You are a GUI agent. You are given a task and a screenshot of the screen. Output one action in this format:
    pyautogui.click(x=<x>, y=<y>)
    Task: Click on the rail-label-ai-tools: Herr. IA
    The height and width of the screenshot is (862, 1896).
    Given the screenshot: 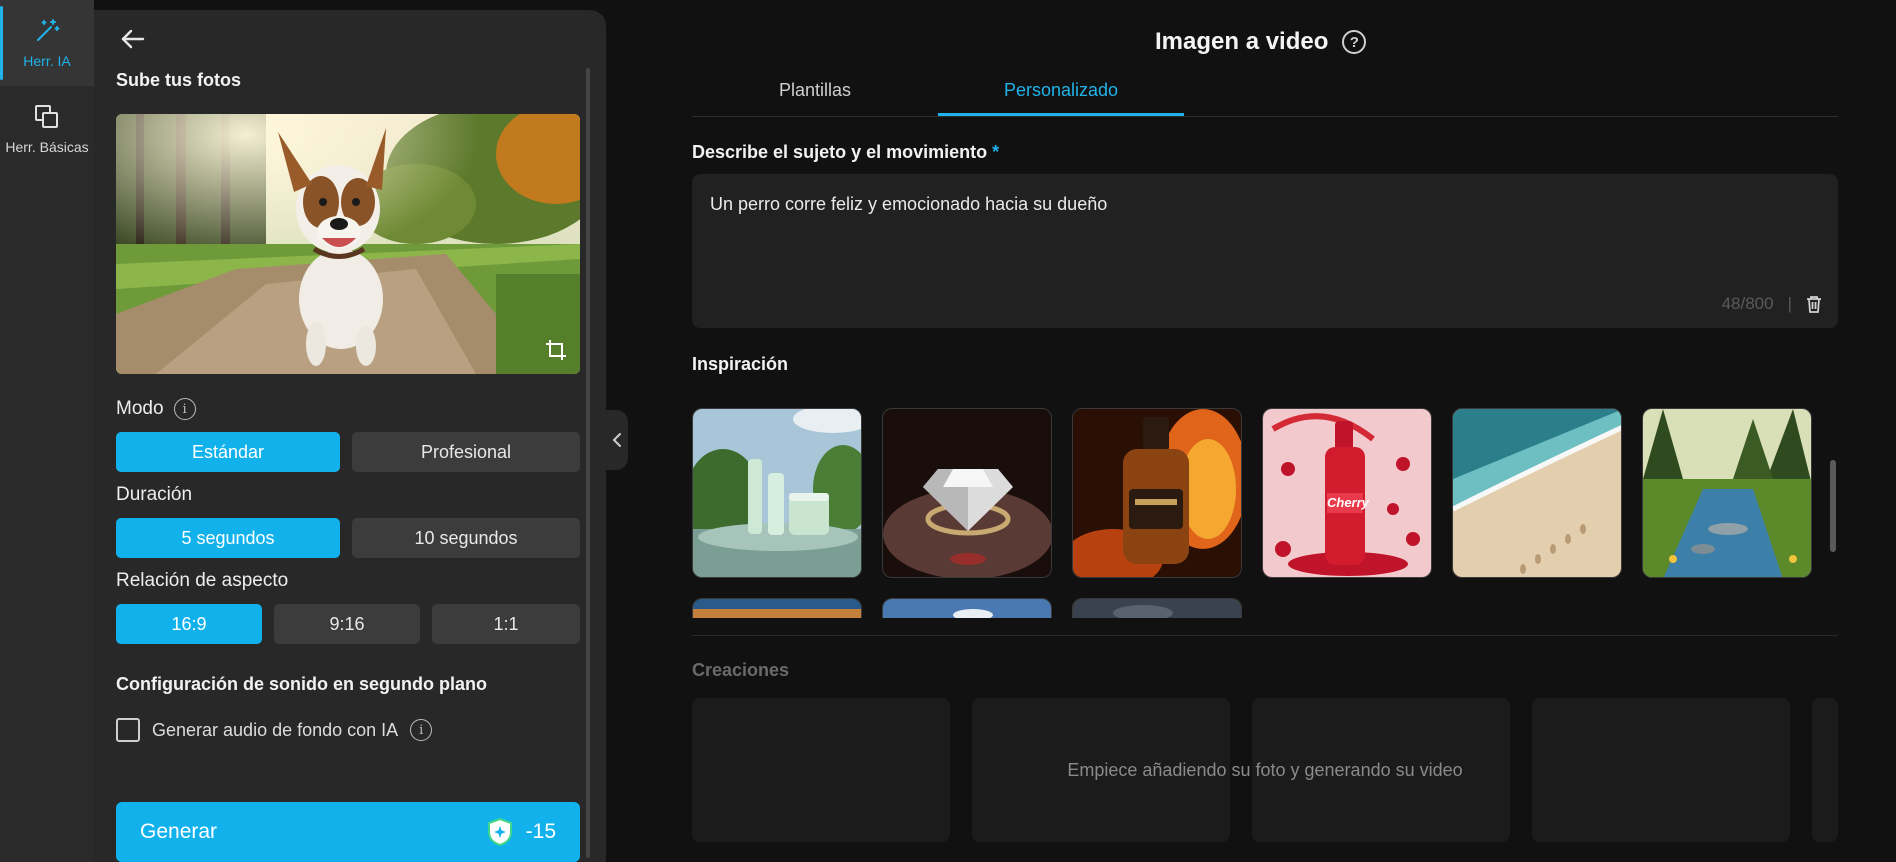 What is the action you would take?
    pyautogui.click(x=47, y=61)
    